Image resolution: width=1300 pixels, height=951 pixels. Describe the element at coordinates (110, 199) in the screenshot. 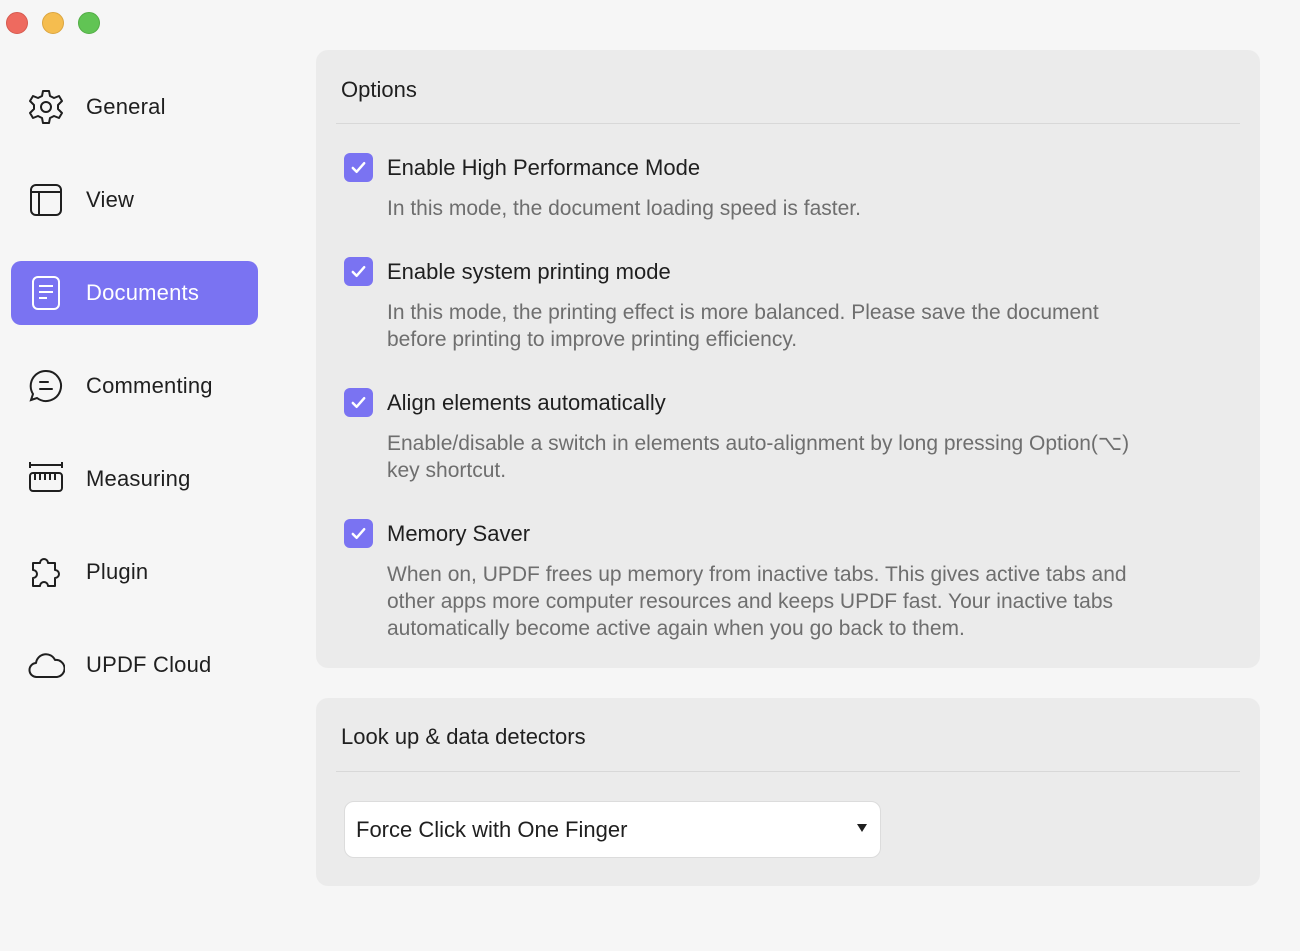

I see `sidebar-item-label: View` at that location.